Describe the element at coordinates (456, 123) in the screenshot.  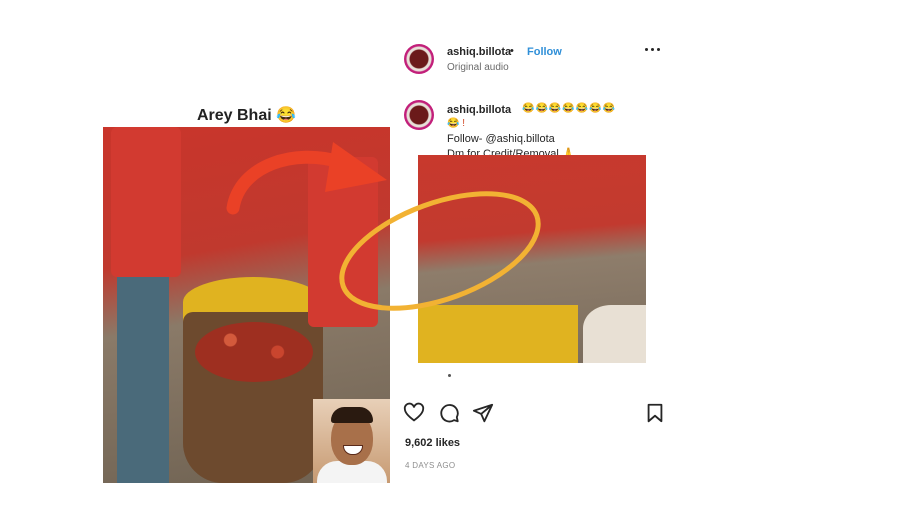
I see `caption-emojis-line2: 😂 !` at that location.